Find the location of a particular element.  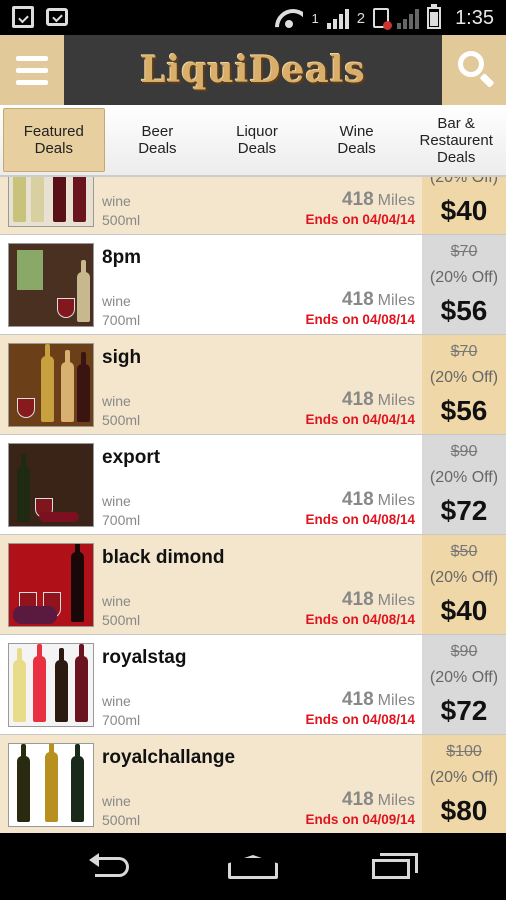

menu-button is located at coordinates (32, 70).